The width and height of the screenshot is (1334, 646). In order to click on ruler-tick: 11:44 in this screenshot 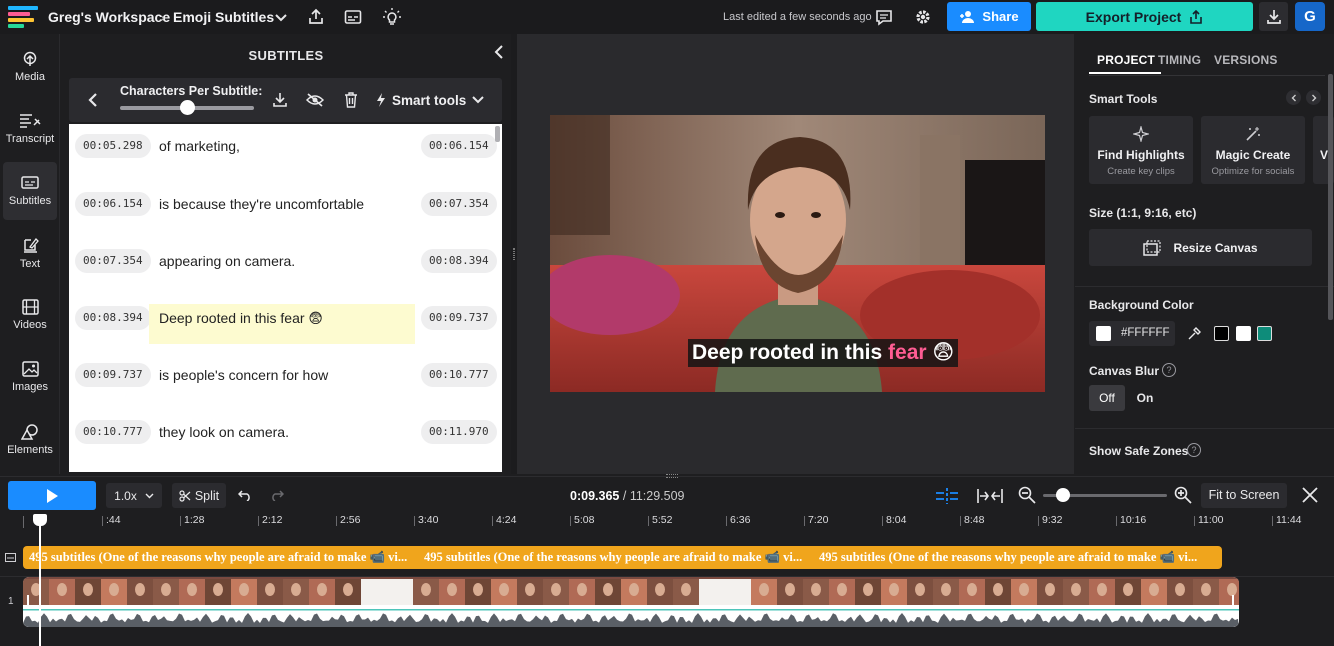, I will do `click(1287, 520)`.